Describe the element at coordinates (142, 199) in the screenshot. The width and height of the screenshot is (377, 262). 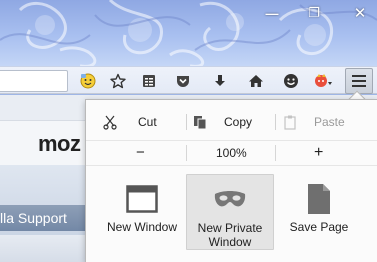
I see `new-window-icon` at that location.